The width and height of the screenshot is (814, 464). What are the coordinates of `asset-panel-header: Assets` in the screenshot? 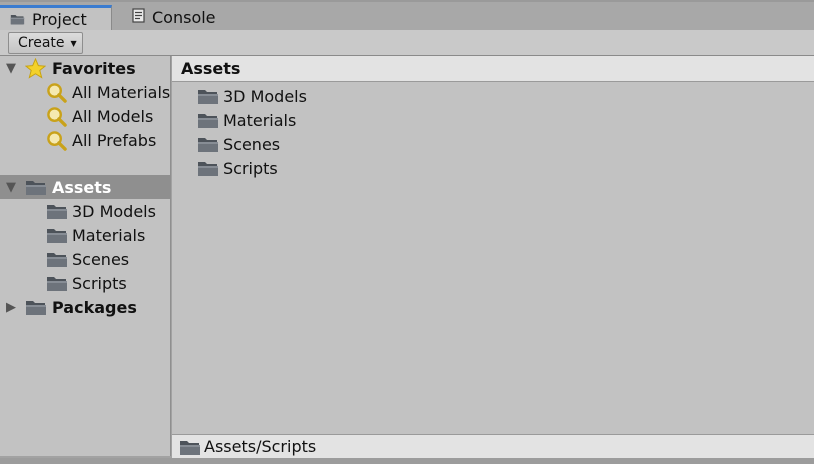 It's located at (493, 69).